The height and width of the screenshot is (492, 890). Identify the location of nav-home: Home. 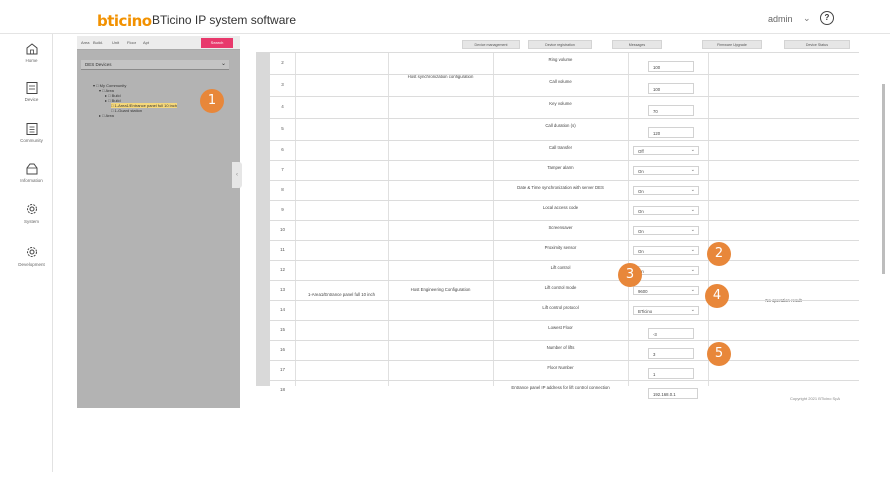
(31, 52).